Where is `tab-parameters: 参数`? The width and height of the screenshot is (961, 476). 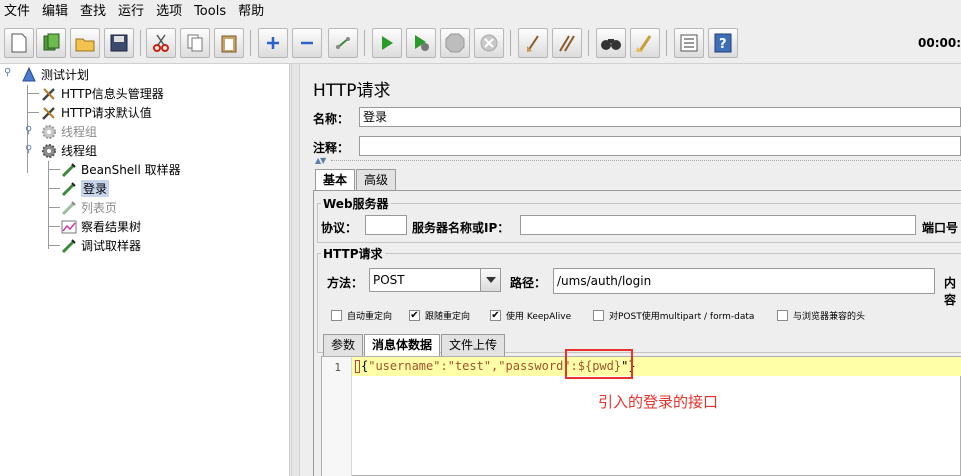 tab-parameters: 参数 is located at coordinates (343, 345).